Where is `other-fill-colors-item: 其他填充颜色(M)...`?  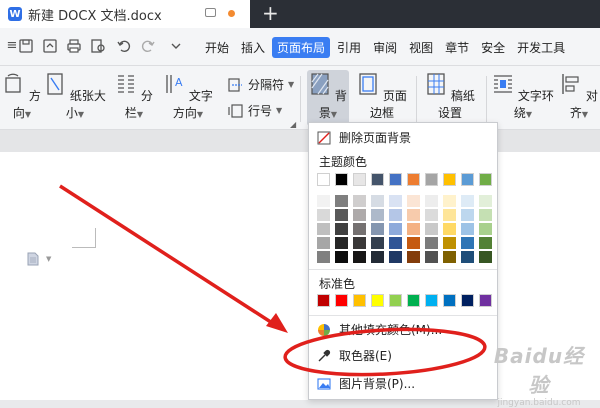 other-fill-colors-item: 其他填充颜色(M)... is located at coordinates (379, 329).